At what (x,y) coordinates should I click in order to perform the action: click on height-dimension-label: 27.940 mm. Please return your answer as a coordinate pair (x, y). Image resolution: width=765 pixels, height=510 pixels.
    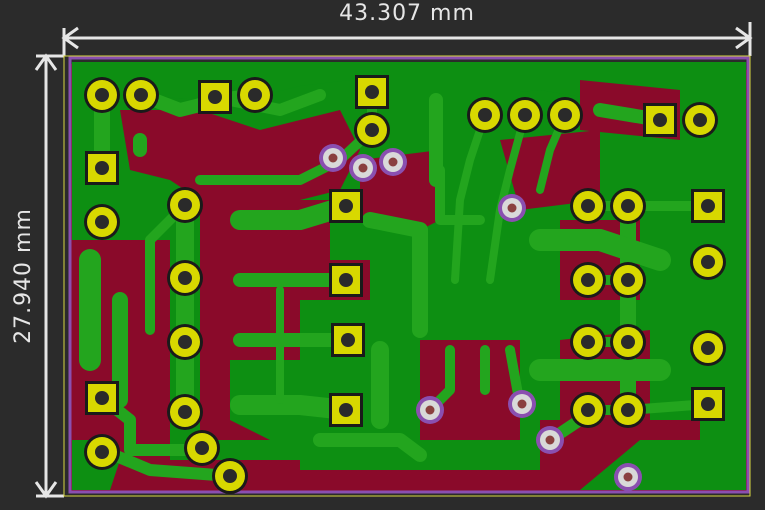
    Looking at the image, I should click on (23, 276).